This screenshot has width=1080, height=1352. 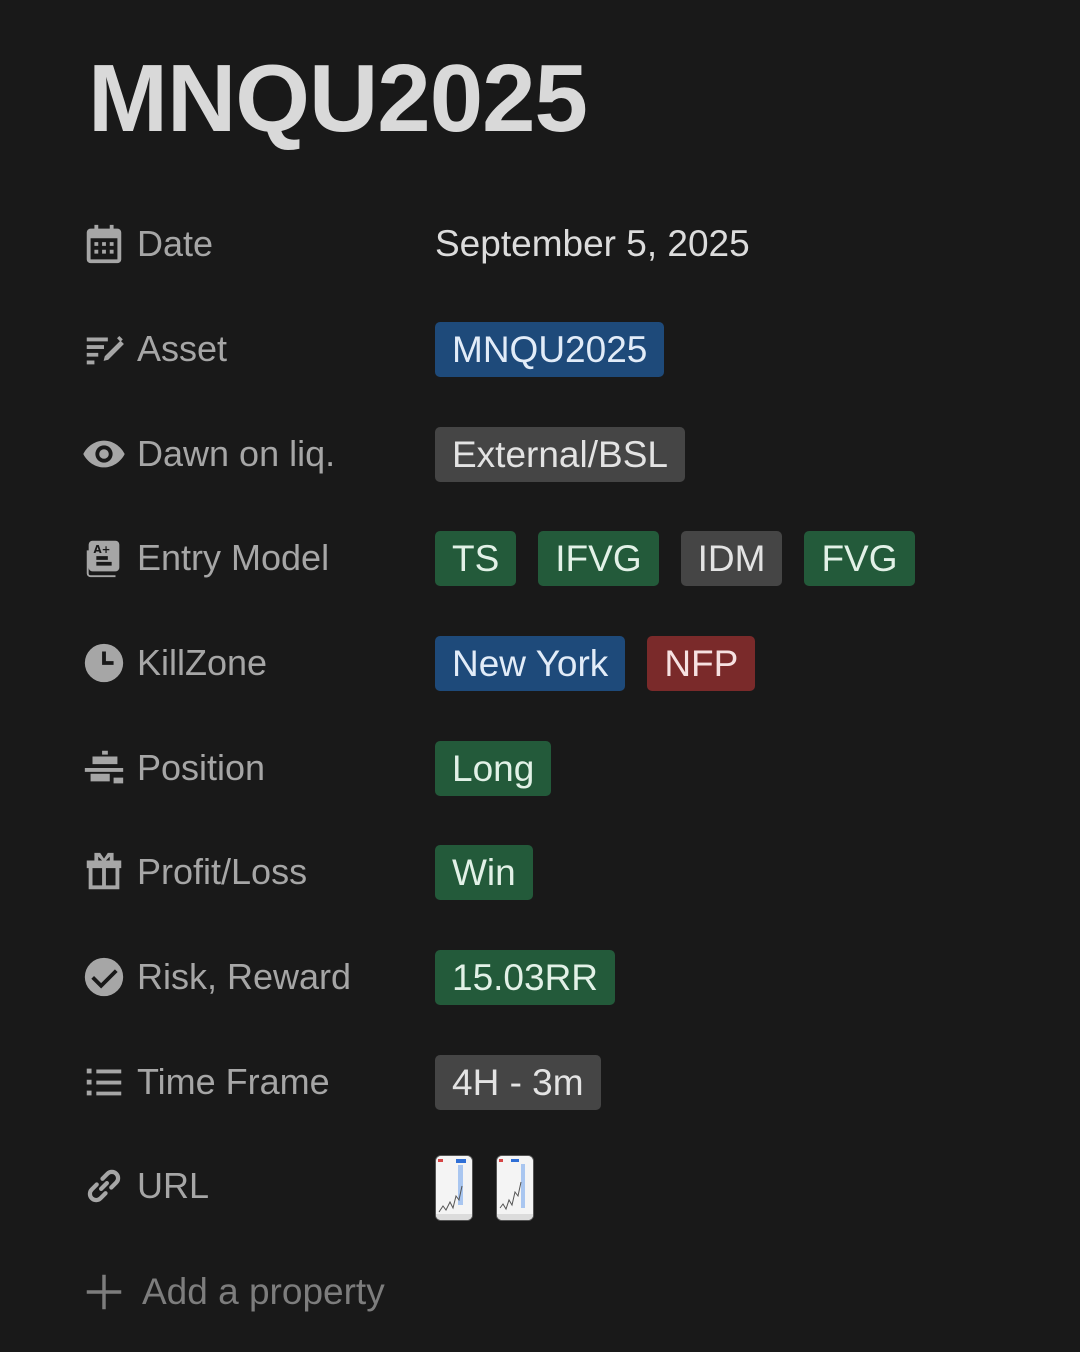 I want to click on property-label-killzone: KillZone, so click(x=257, y=663).